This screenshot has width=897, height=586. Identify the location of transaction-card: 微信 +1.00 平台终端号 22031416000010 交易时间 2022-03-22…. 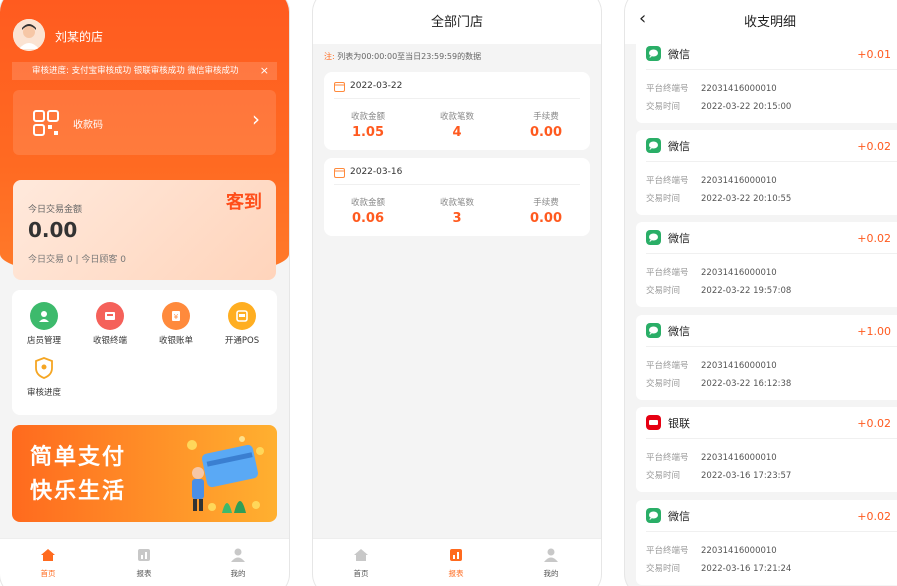
(766, 357).